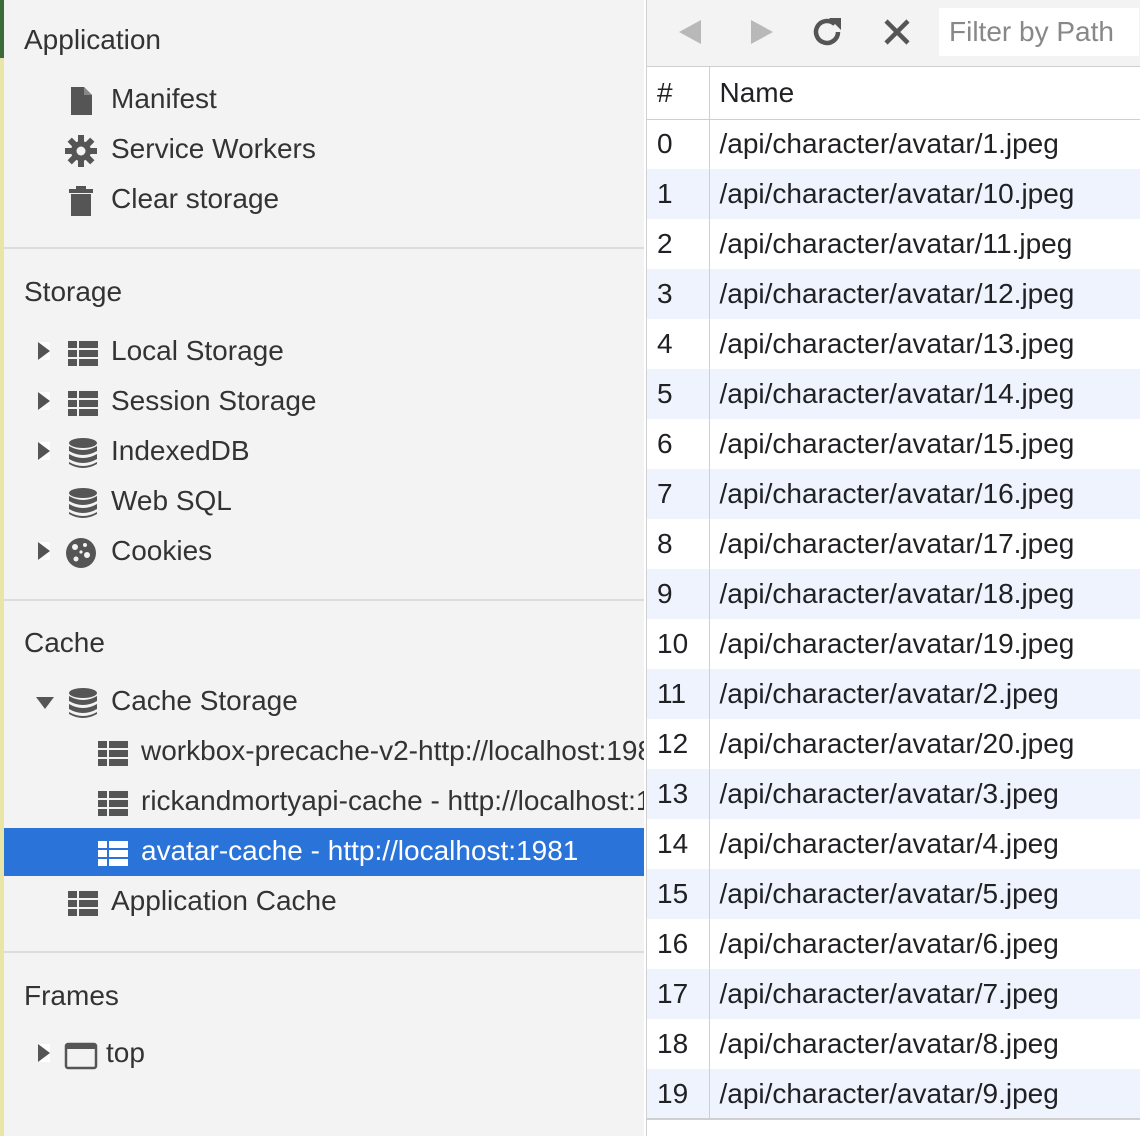 The height and width of the screenshot is (1136, 1140). What do you see at coordinates (81, 1056) in the screenshot?
I see `frame-icon` at bounding box center [81, 1056].